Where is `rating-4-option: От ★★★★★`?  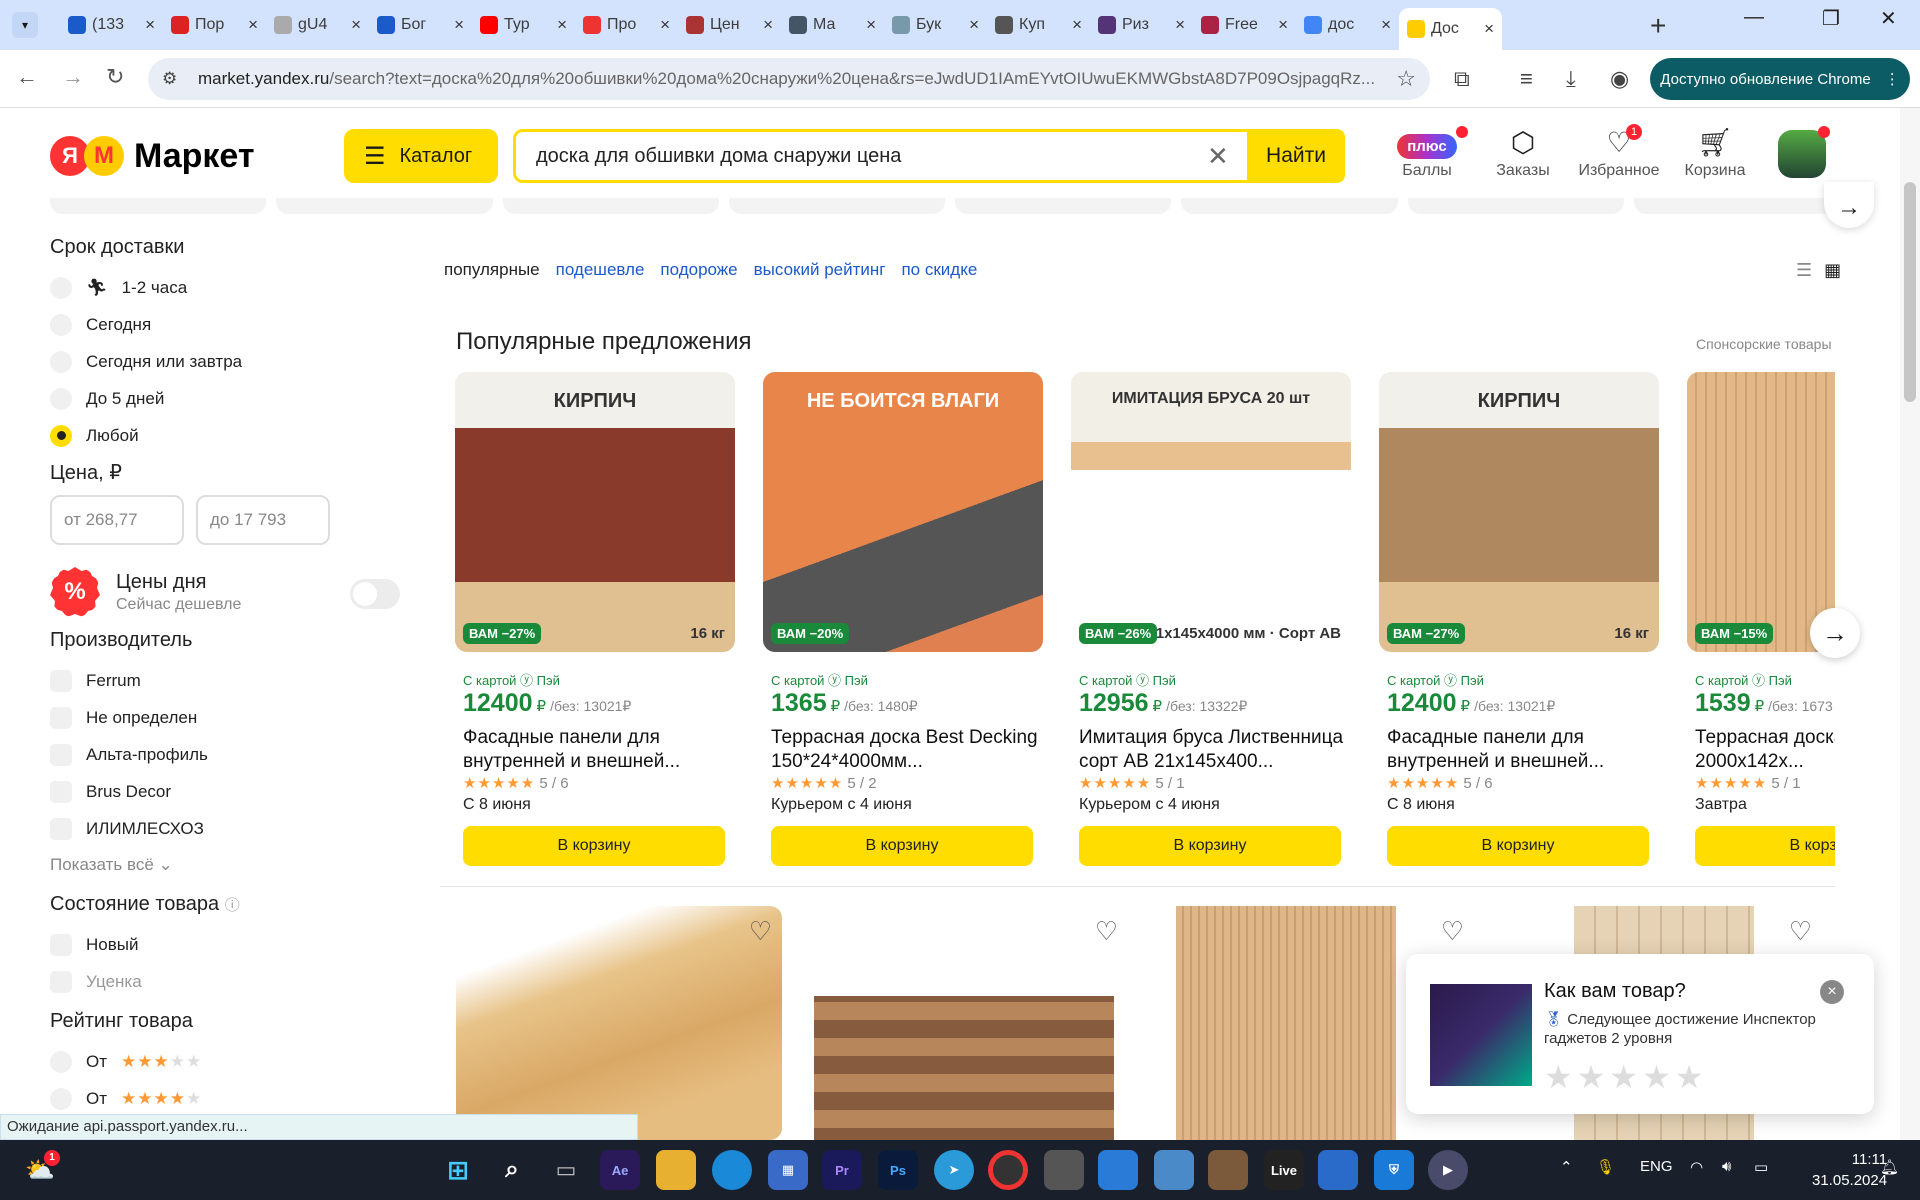 rating-4-option: От ★★★★★ is located at coordinates (230, 1098).